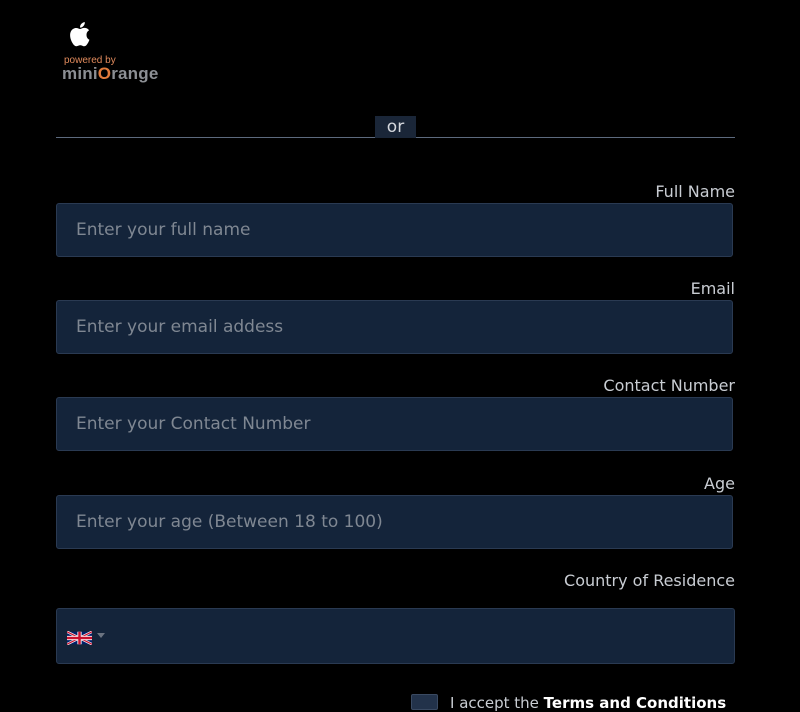 The width and height of the screenshot is (800, 712). Describe the element at coordinates (80, 73) in the screenshot. I see `logo-part-mini: mini` at that location.